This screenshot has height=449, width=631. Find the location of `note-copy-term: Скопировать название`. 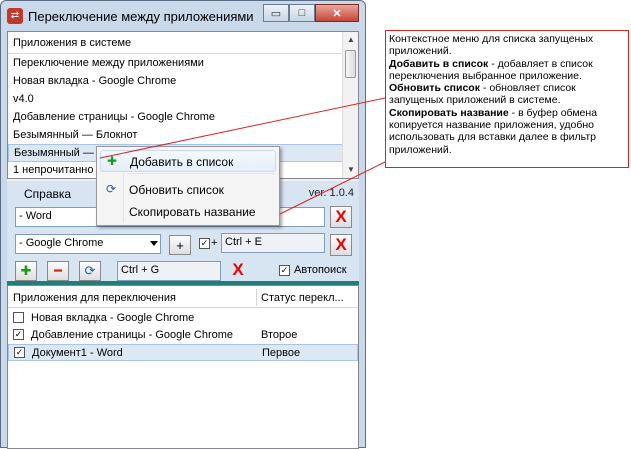

note-copy-term: Скопировать название is located at coordinates (449, 112).